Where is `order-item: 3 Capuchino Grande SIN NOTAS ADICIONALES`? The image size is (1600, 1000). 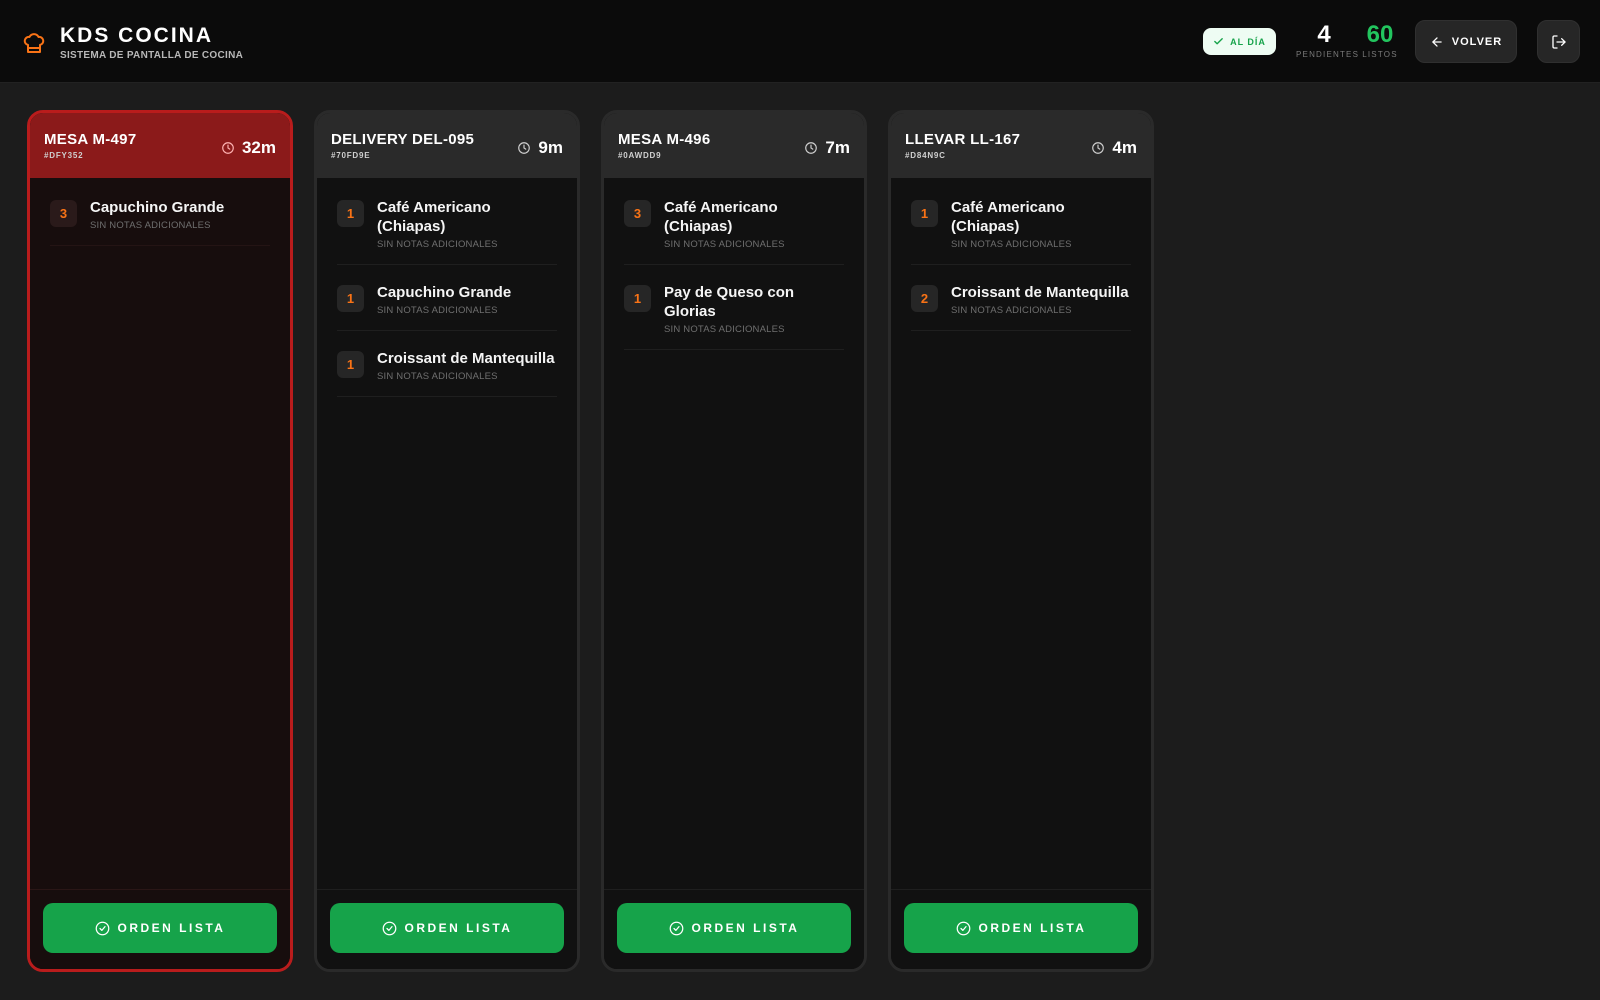
order-item: 3 Capuchino Grande SIN NOTAS ADICIONALES is located at coordinates (160, 220).